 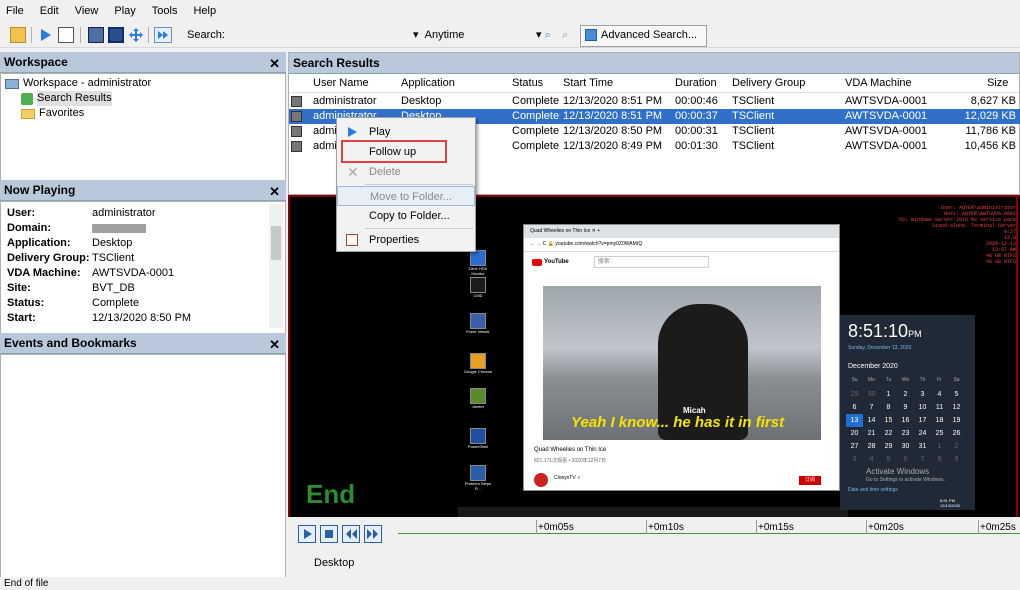 What do you see at coordinates (478, 323) in the screenshot?
I see `desktop-icon: Event Viewer` at bounding box center [478, 323].